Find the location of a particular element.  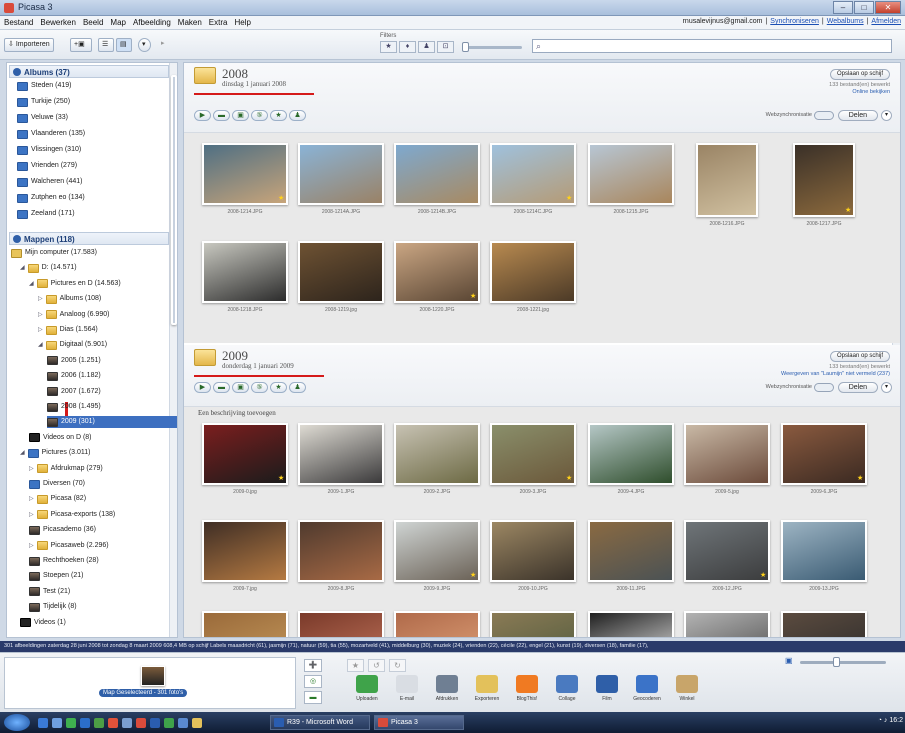

list-view-icon: ☰ is located at coordinates (106, 45).